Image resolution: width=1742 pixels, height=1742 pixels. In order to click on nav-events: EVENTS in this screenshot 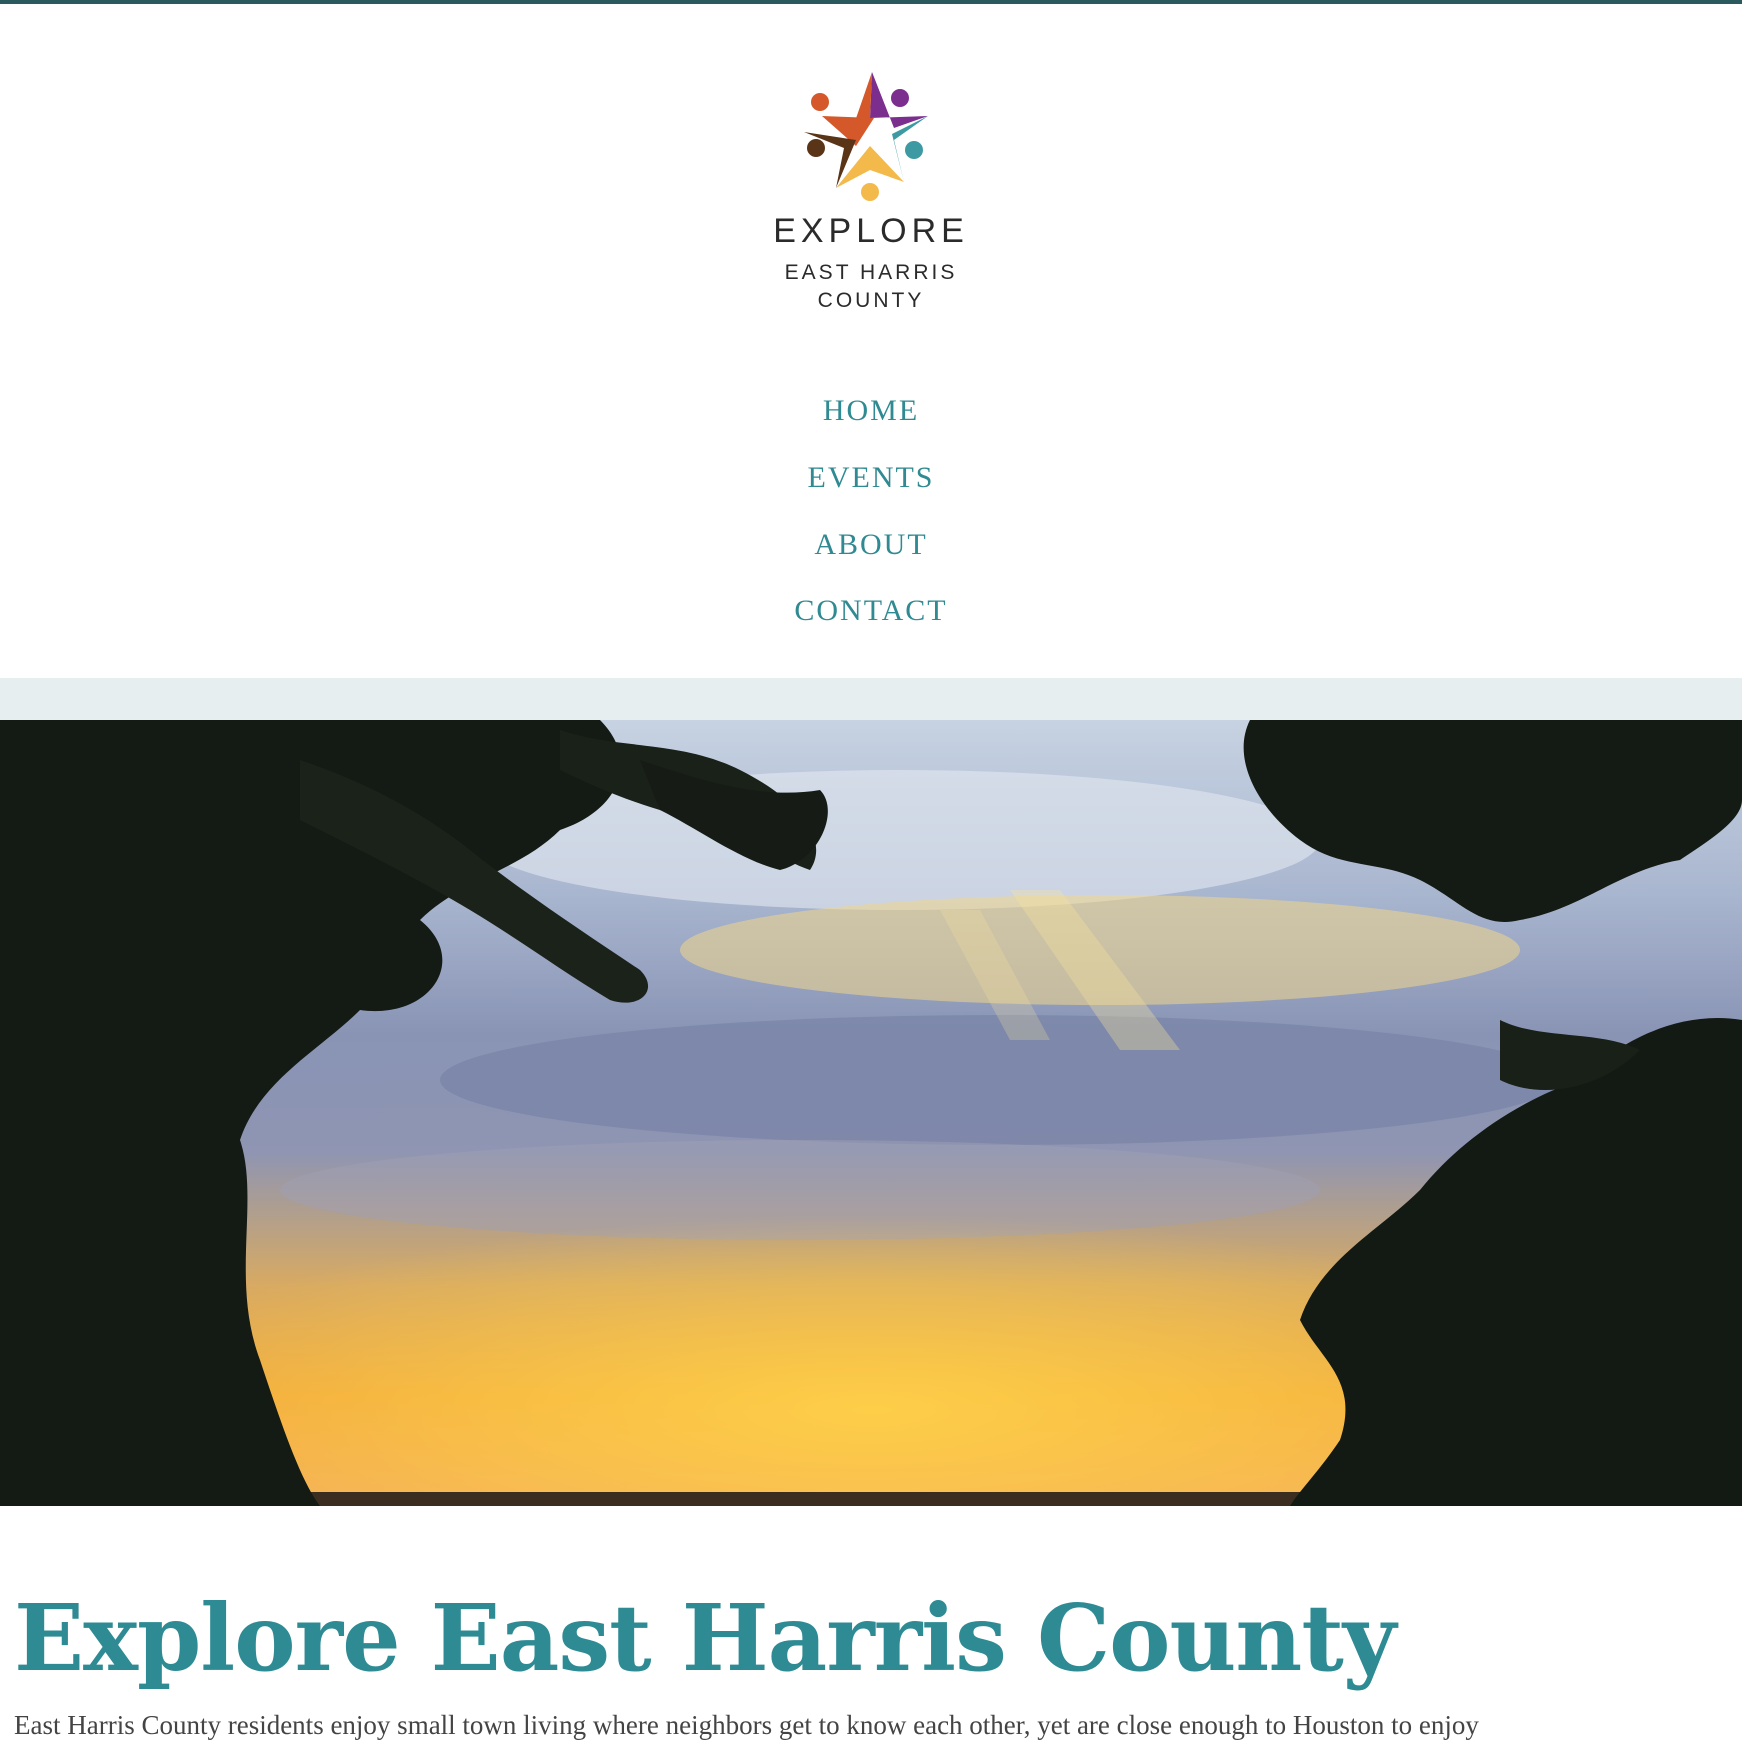, I will do `click(871, 478)`.